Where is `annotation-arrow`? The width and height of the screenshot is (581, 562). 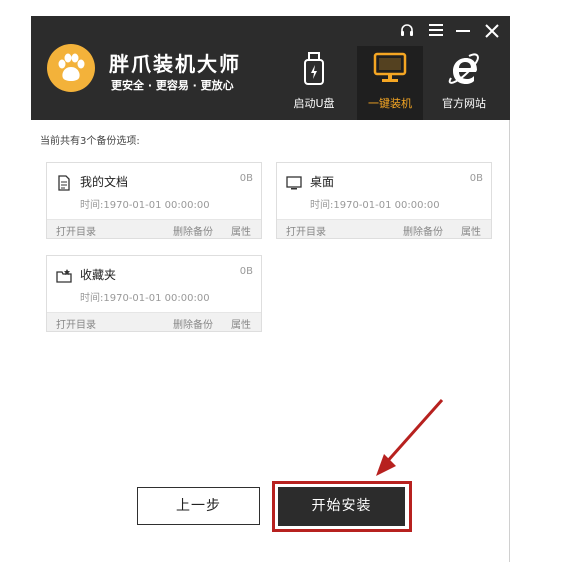
annotation-arrow is located at coordinates (410, 437).